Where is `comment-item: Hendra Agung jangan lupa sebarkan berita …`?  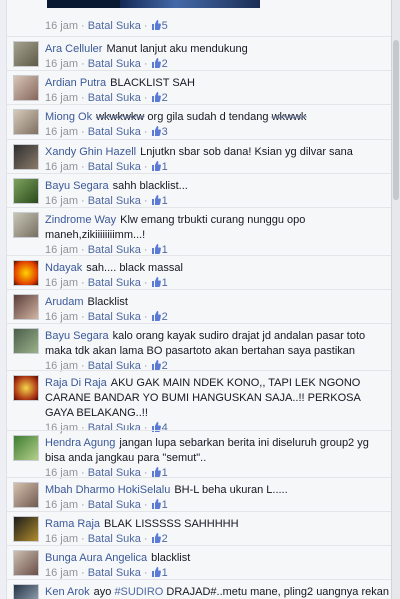 comment-item: Hendra Agung jangan lupa sebarkan berita … is located at coordinates (200, 454).